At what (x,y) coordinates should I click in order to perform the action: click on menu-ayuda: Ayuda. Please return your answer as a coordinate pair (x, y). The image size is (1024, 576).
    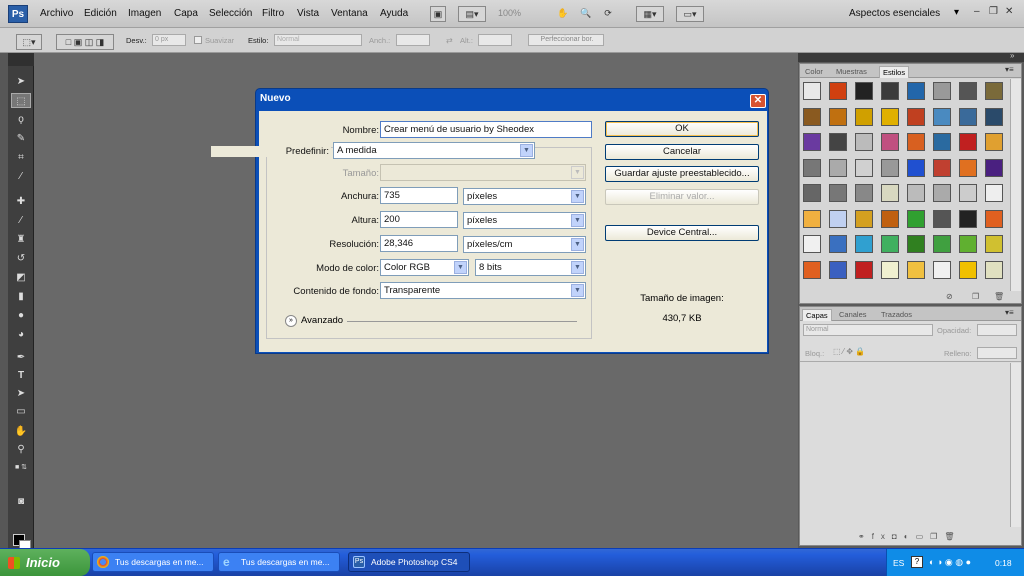
    Looking at the image, I should click on (394, 13).